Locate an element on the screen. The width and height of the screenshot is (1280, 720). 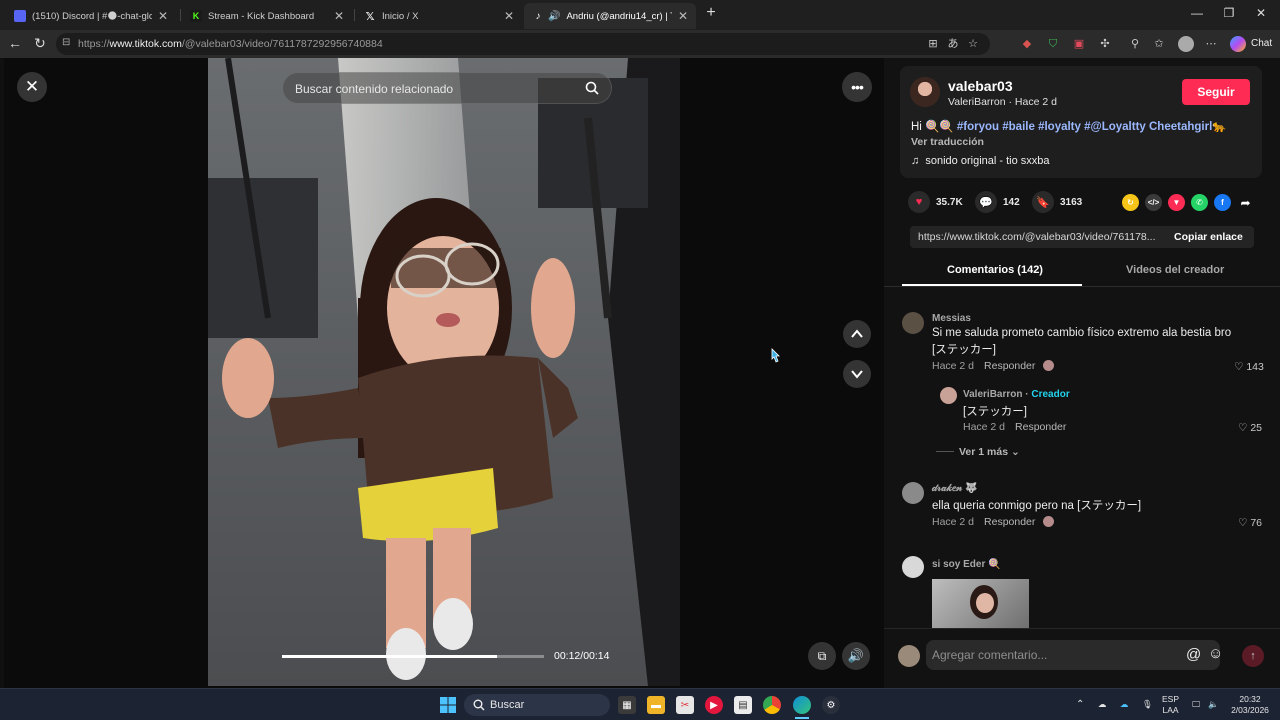
microphone-icon: 🎙 is located at coordinates (1147, 704).